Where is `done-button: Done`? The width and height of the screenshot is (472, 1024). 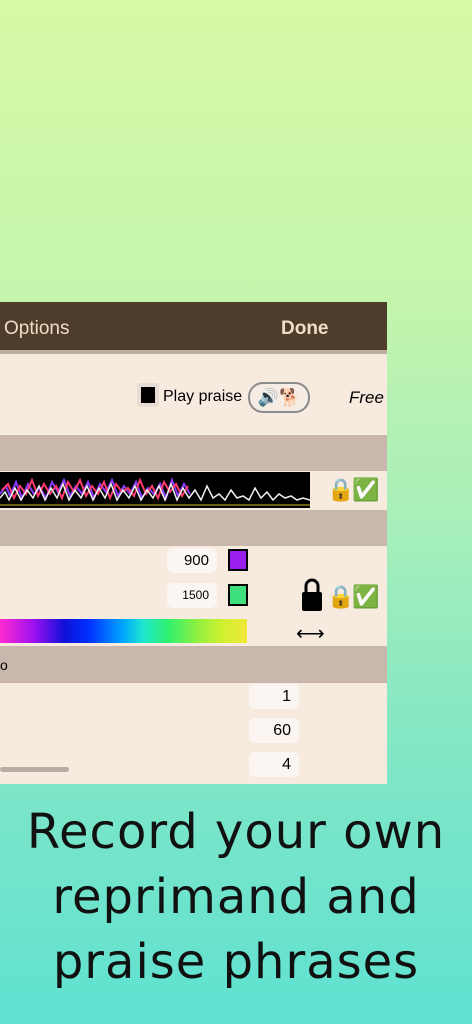 done-button: Done is located at coordinates (305, 329).